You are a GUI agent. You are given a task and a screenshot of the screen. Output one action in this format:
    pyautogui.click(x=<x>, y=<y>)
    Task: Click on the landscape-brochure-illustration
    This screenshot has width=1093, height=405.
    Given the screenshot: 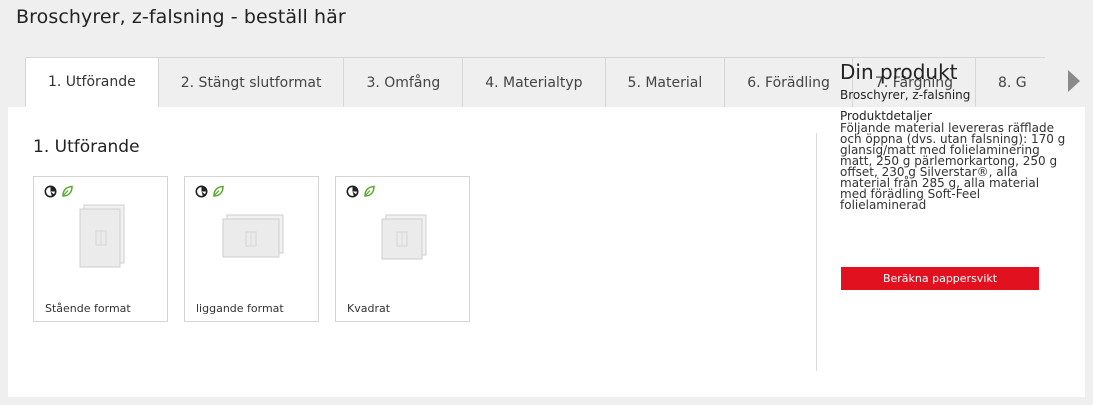 What is the action you would take?
    pyautogui.click(x=253, y=236)
    